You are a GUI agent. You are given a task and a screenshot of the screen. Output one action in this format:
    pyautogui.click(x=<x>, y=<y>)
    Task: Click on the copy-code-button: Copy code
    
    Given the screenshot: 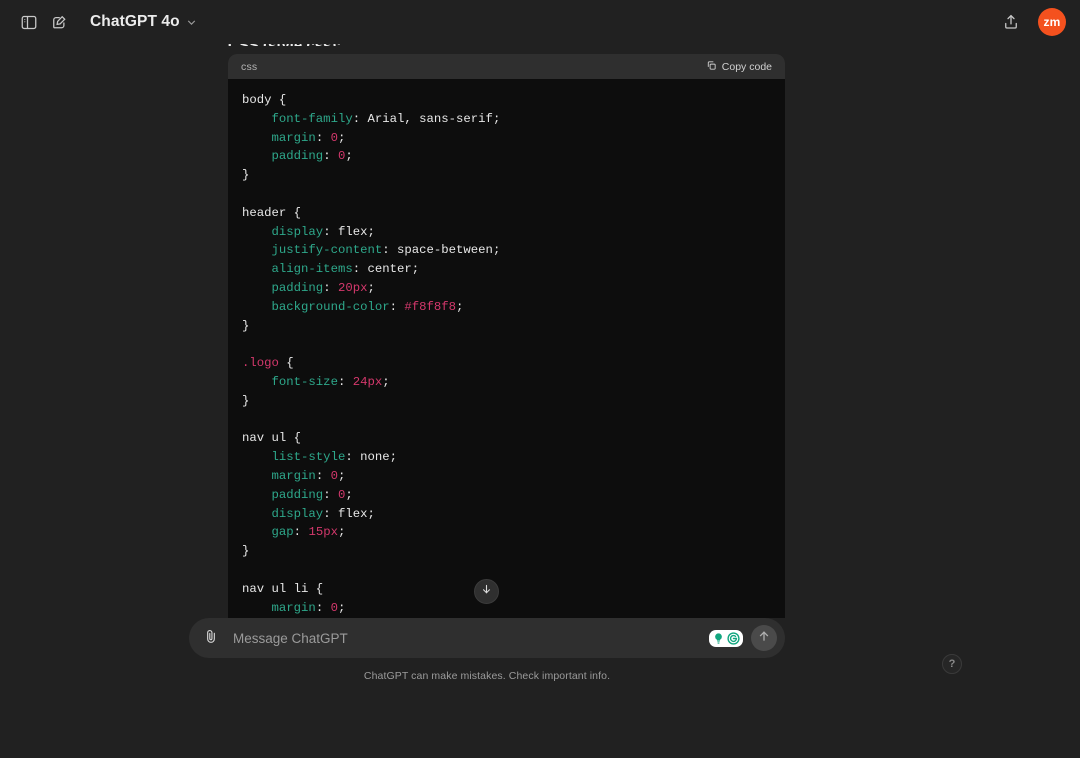 What is the action you would take?
    pyautogui.click(x=739, y=67)
    